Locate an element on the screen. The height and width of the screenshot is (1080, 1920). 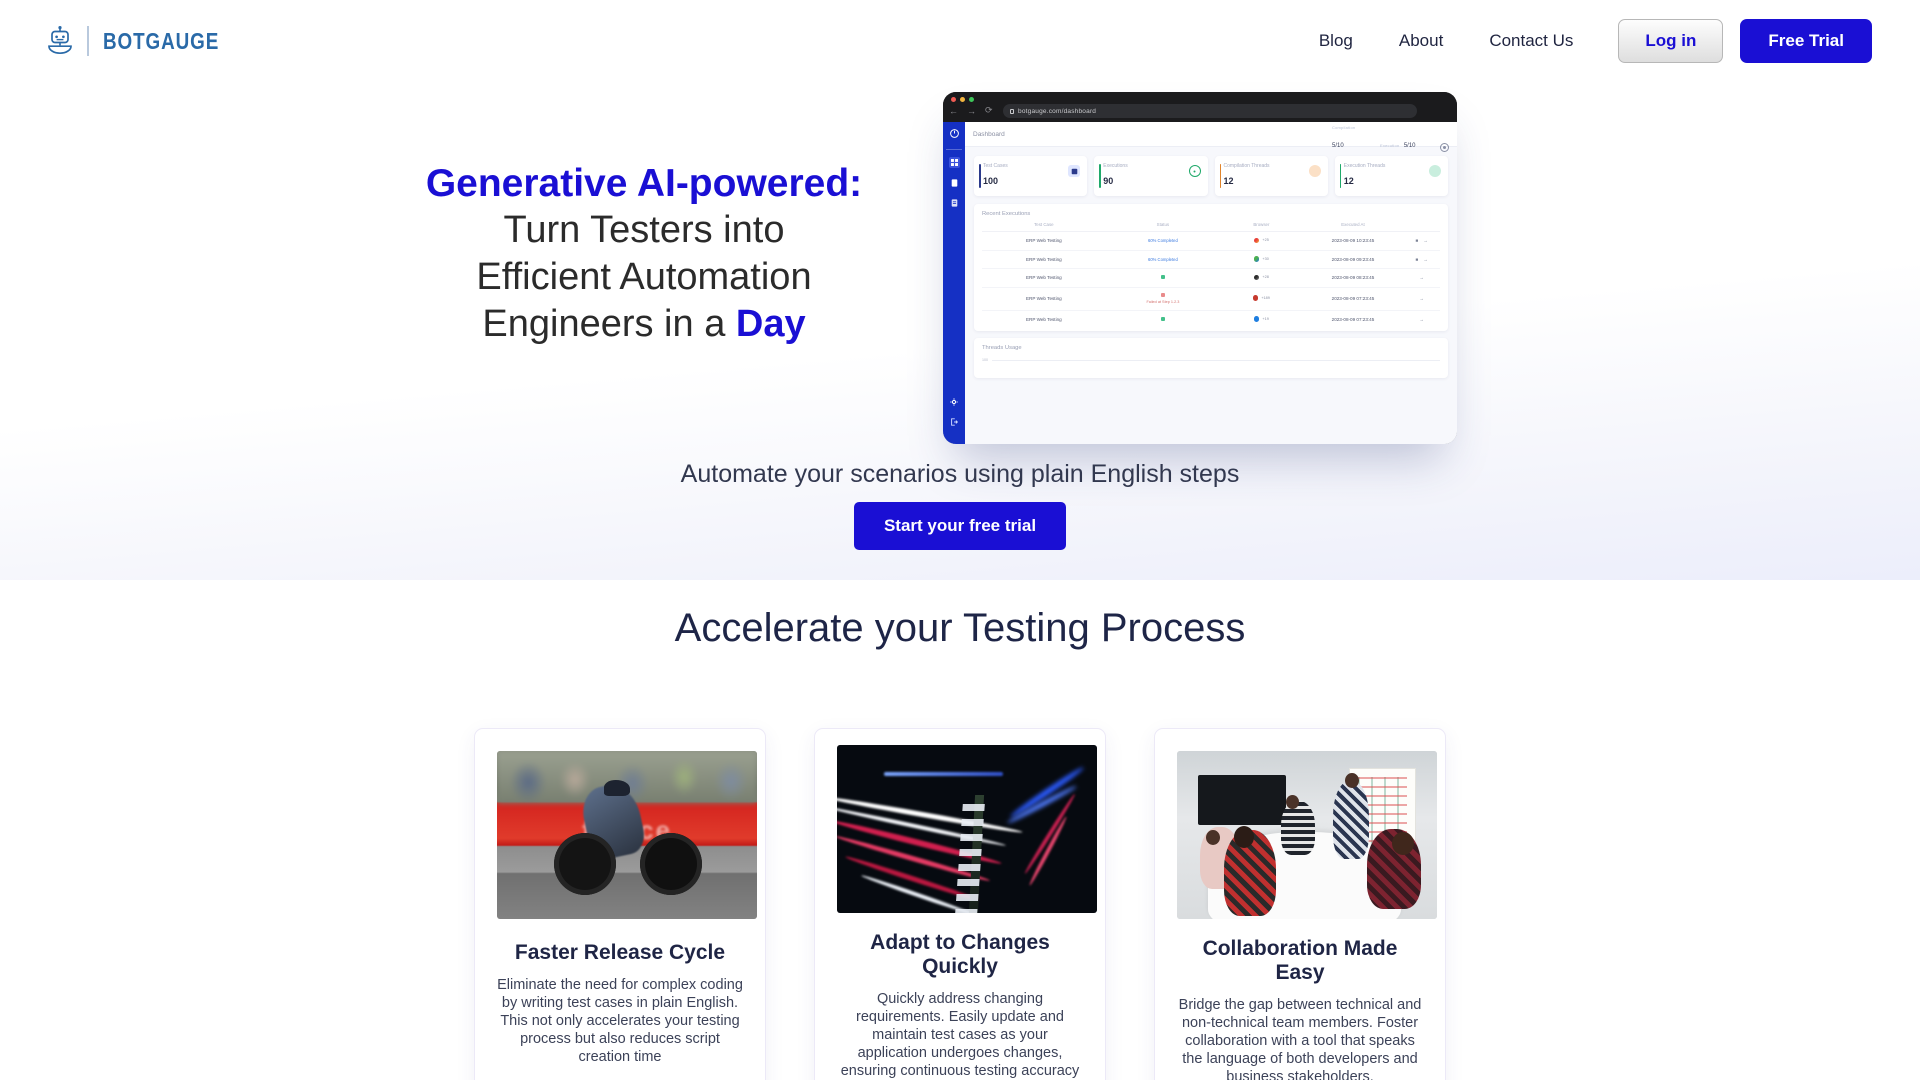
sidebar-settings-gear-icon is located at coordinates (954, 401).